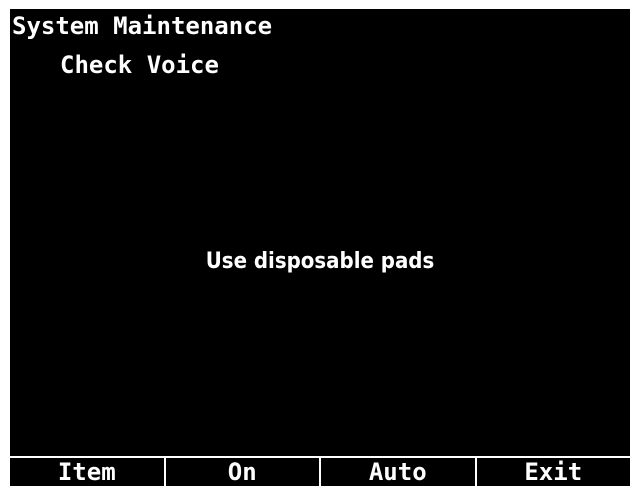  Describe the element at coordinates (142, 26) in the screenshot. I see `screen-title: System Maintenance` at that location.